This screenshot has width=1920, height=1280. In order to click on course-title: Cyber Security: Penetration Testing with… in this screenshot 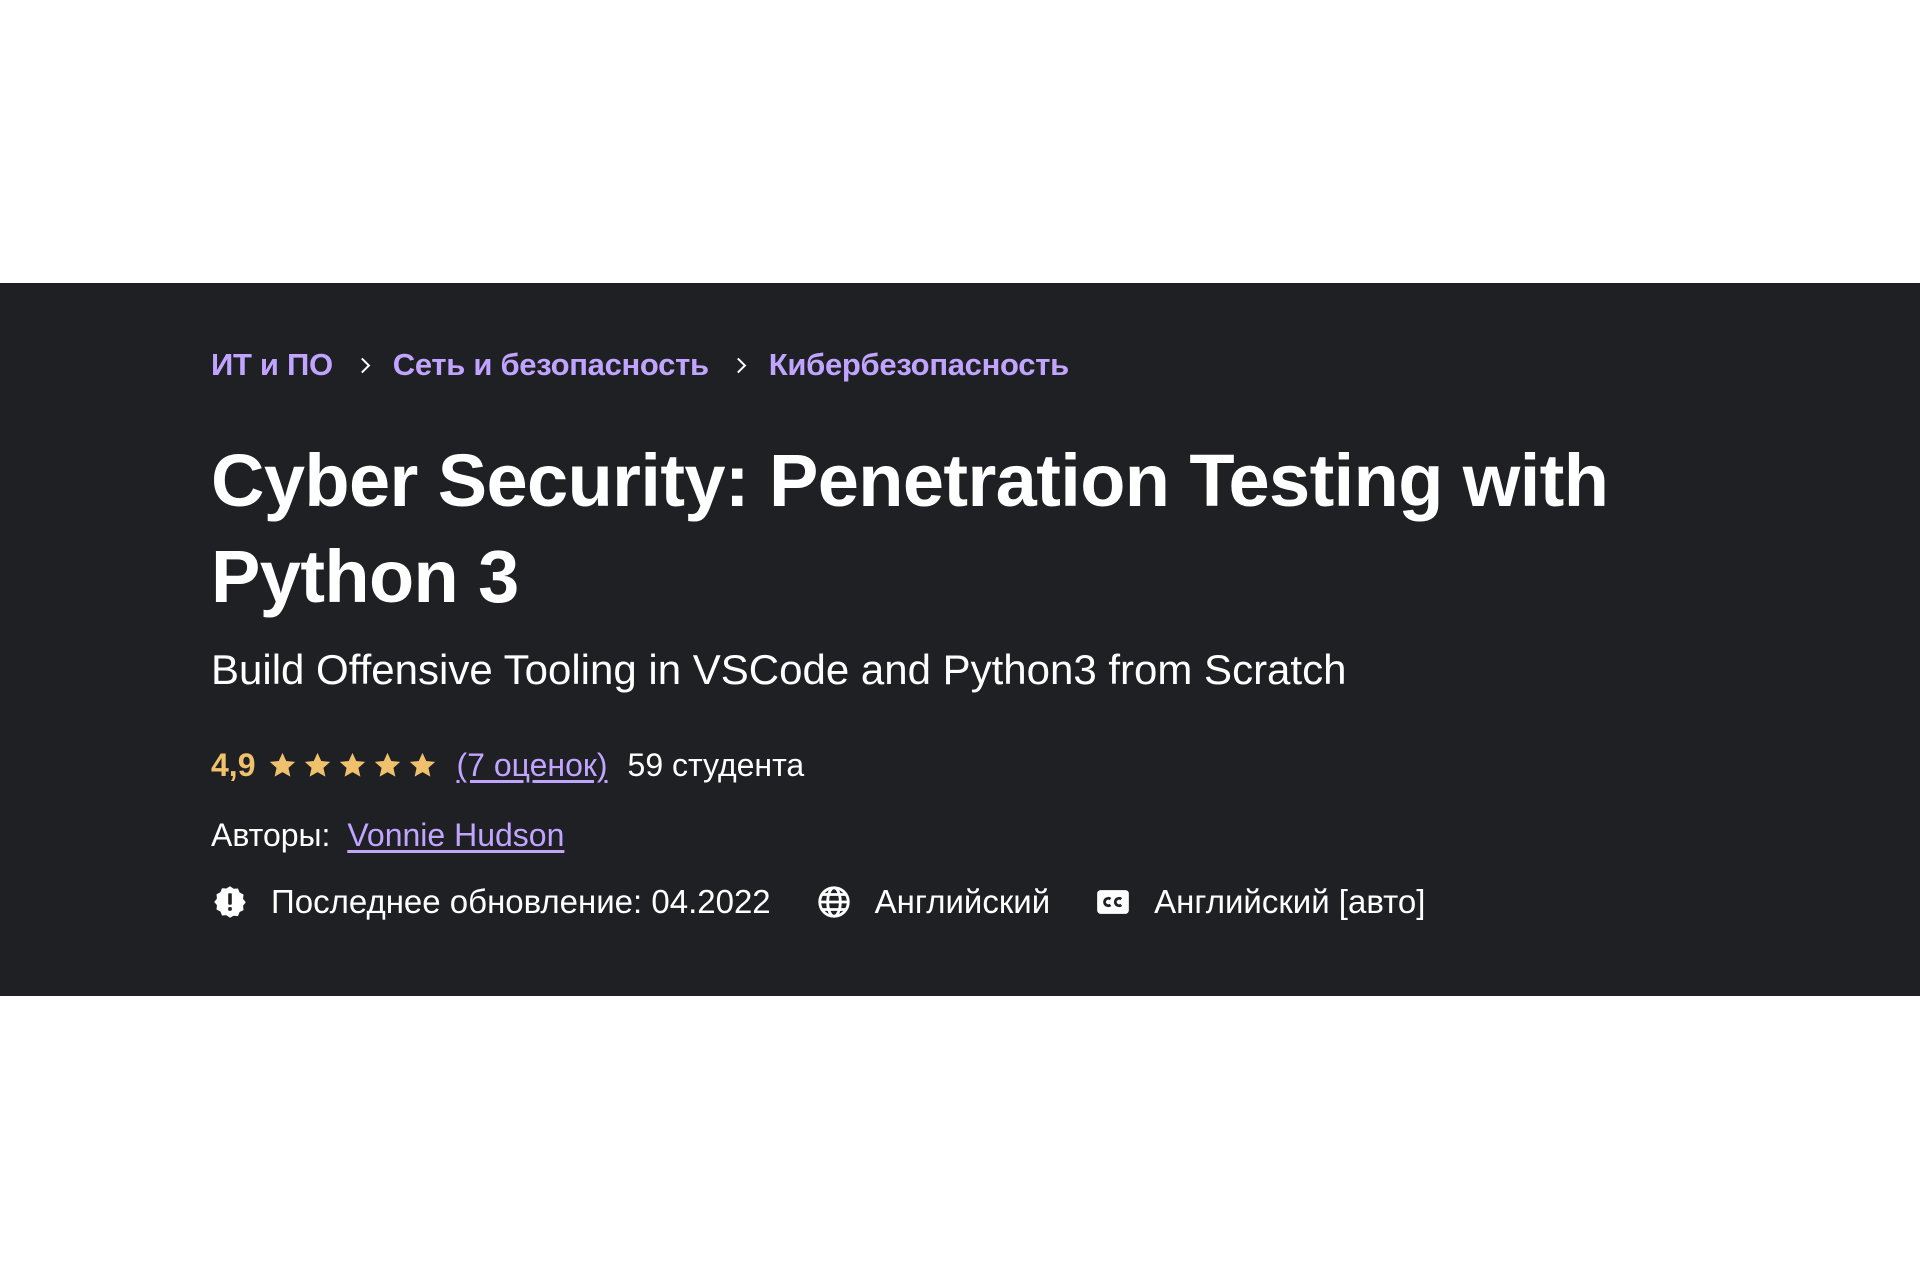, I will do `click(910, 528)`.